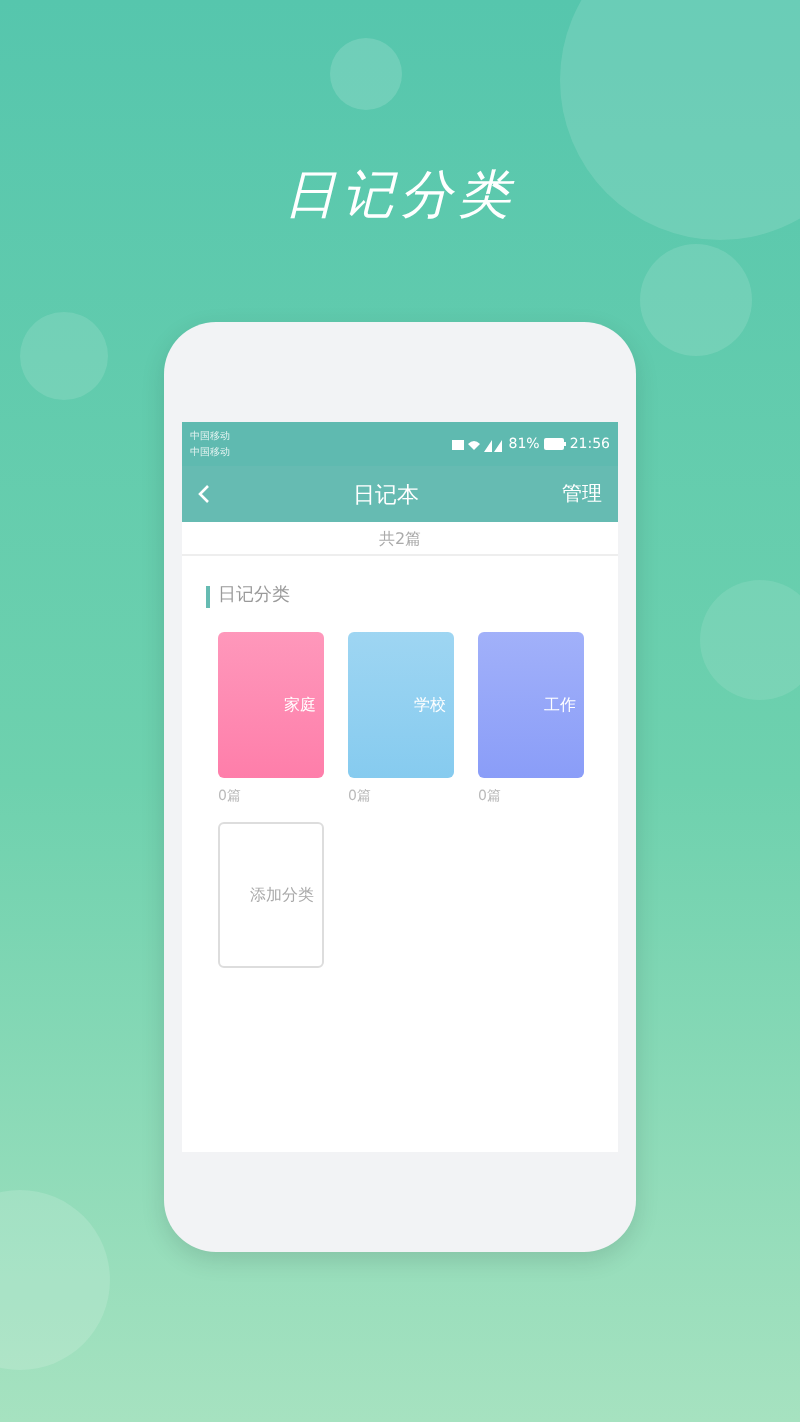 This screenshot has height=1422, width=800. Describe the element at coordinates (401, 705) in the screenshot. I see `category-card: 学校` at that location.